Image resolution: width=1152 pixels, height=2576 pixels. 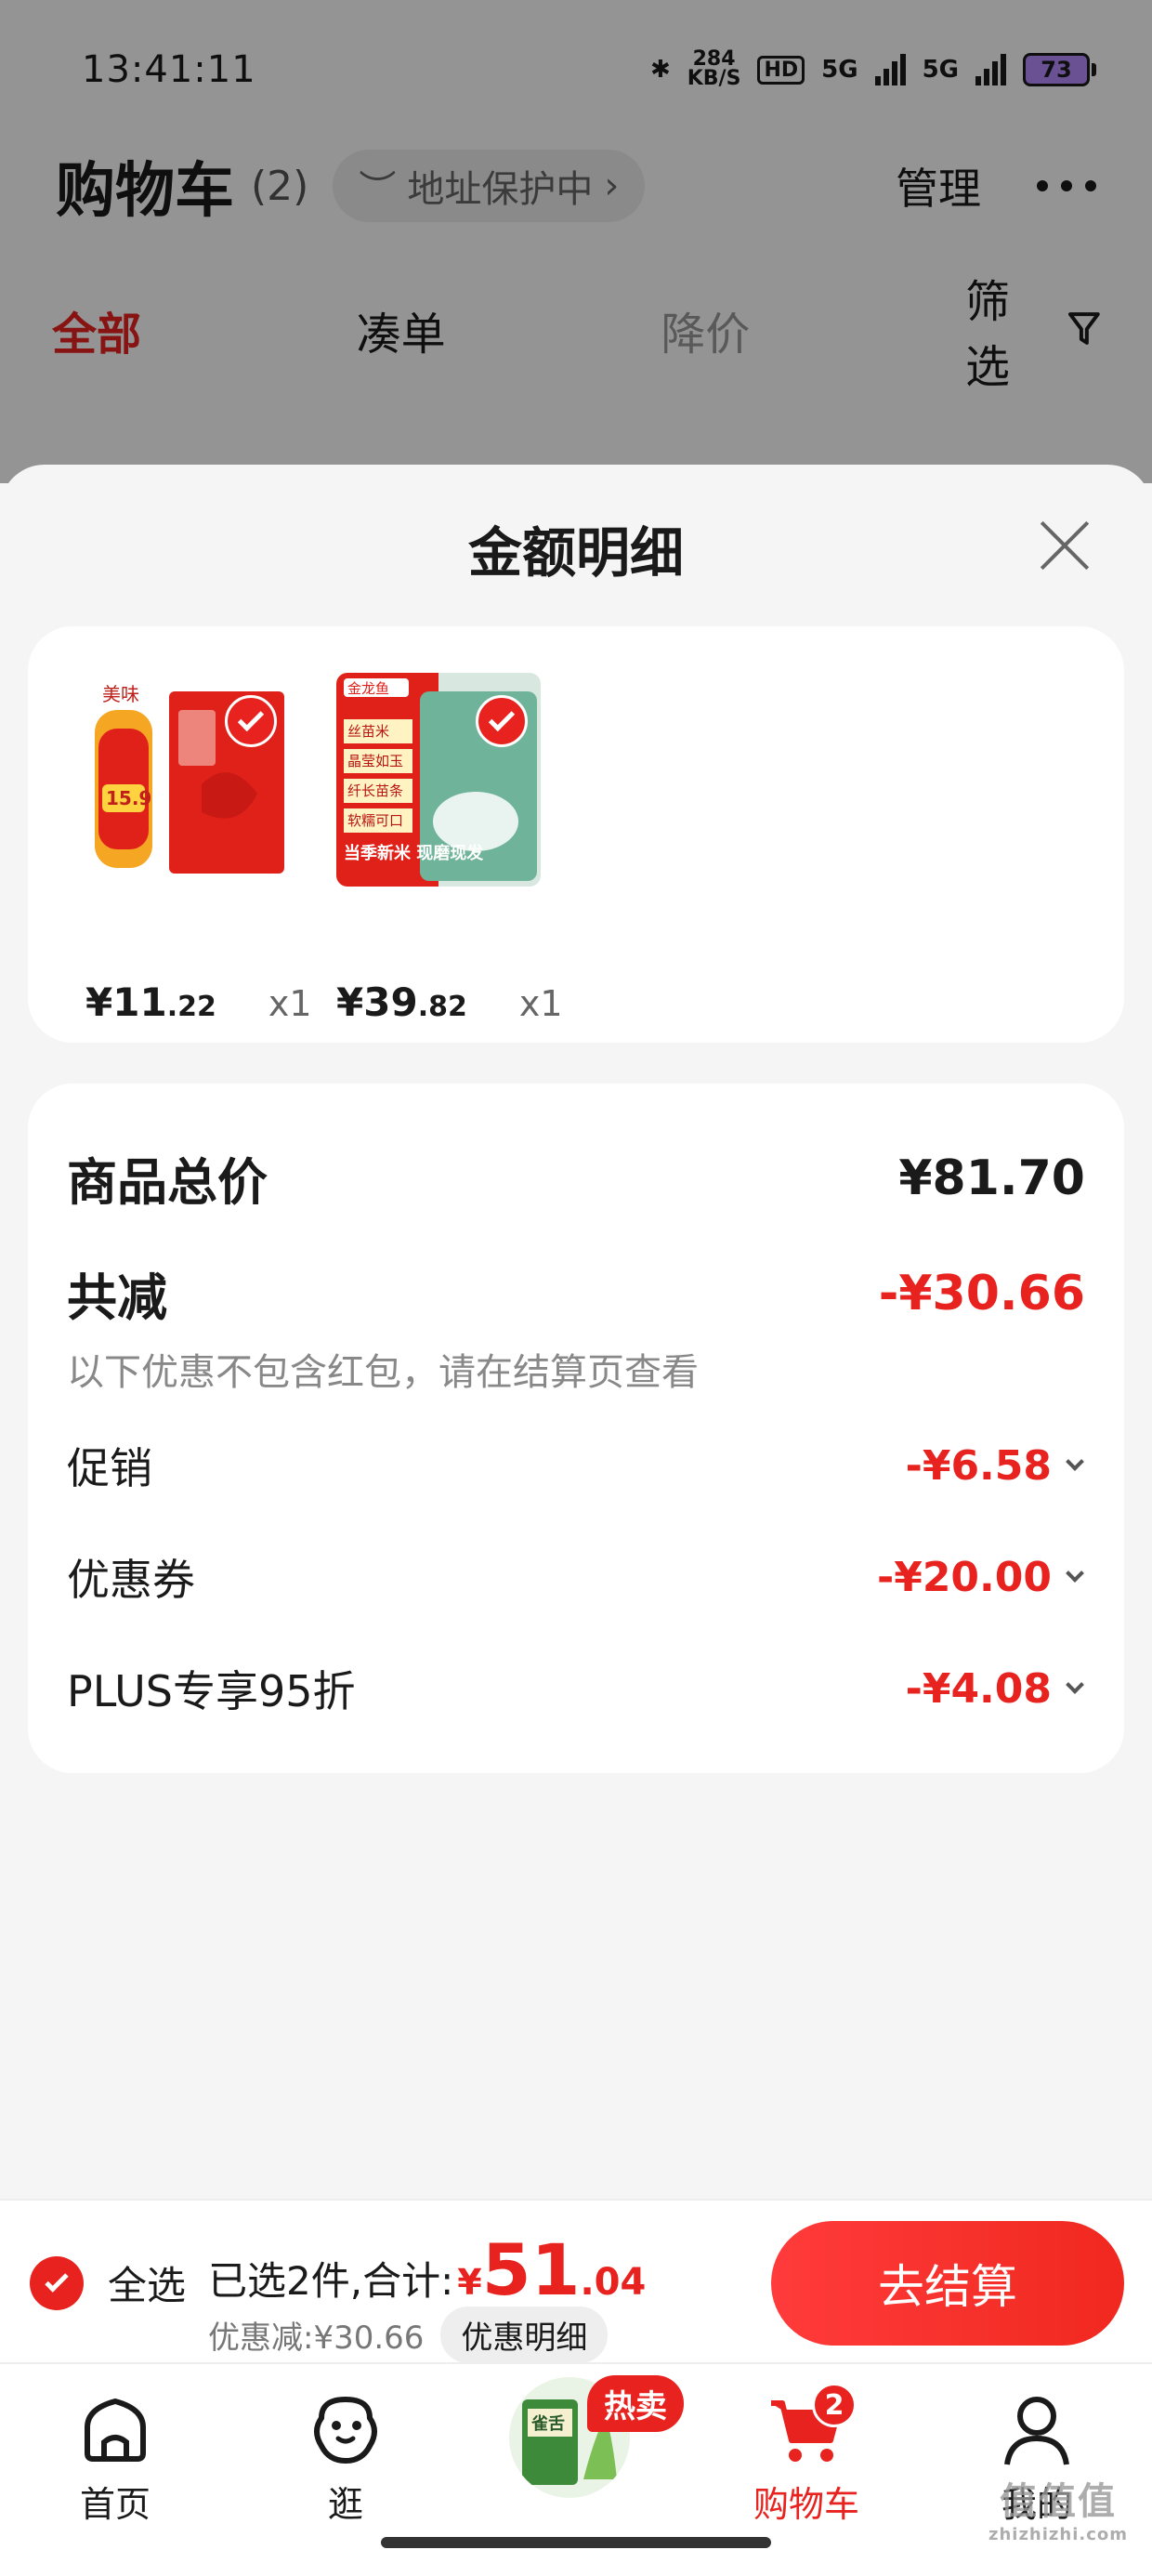 I want to click on svg-text: 晶莹如玉, so click(x=375, y=761).